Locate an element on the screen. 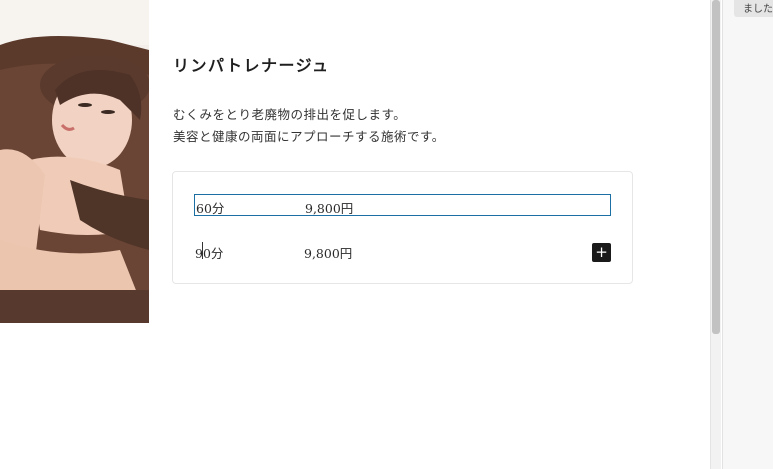 This screenshot has width=773, height=469. service-title: リンパトレナージュ is located at coordinates (251, 65).